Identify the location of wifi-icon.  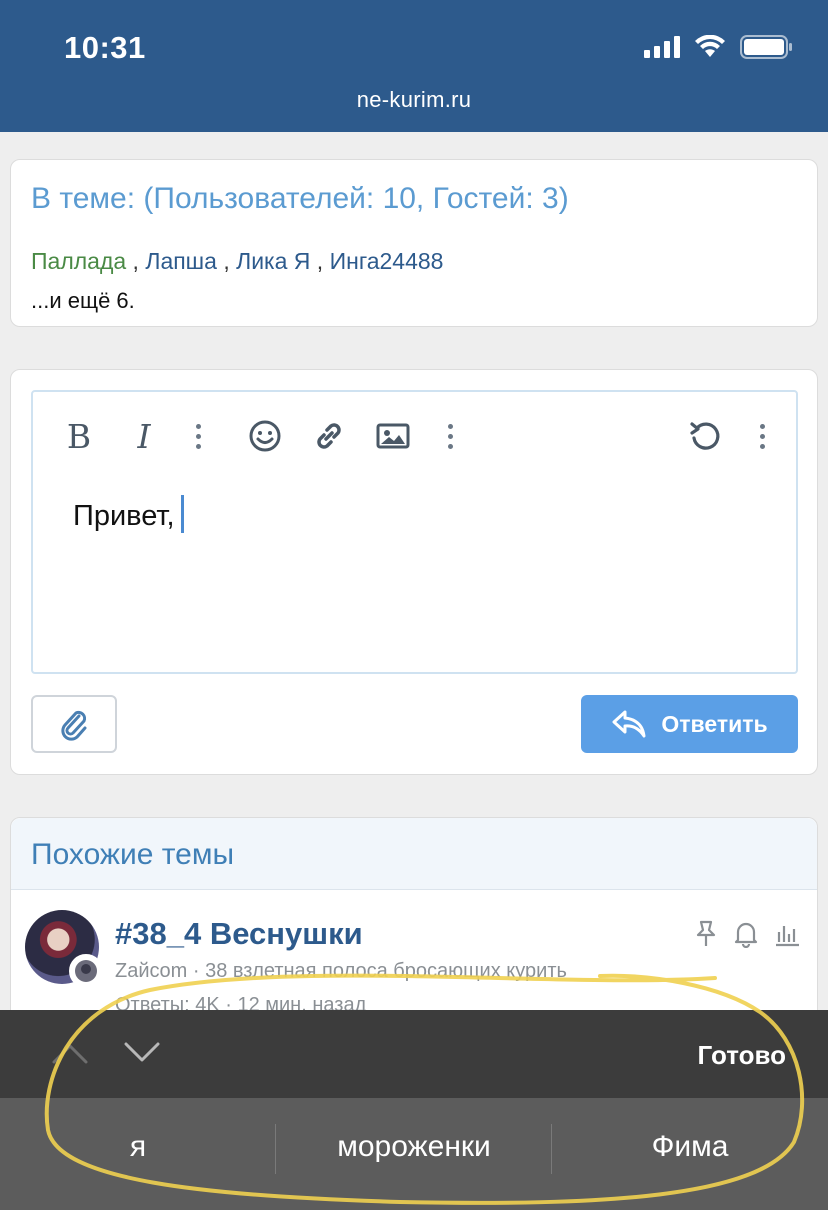
(710, 46).